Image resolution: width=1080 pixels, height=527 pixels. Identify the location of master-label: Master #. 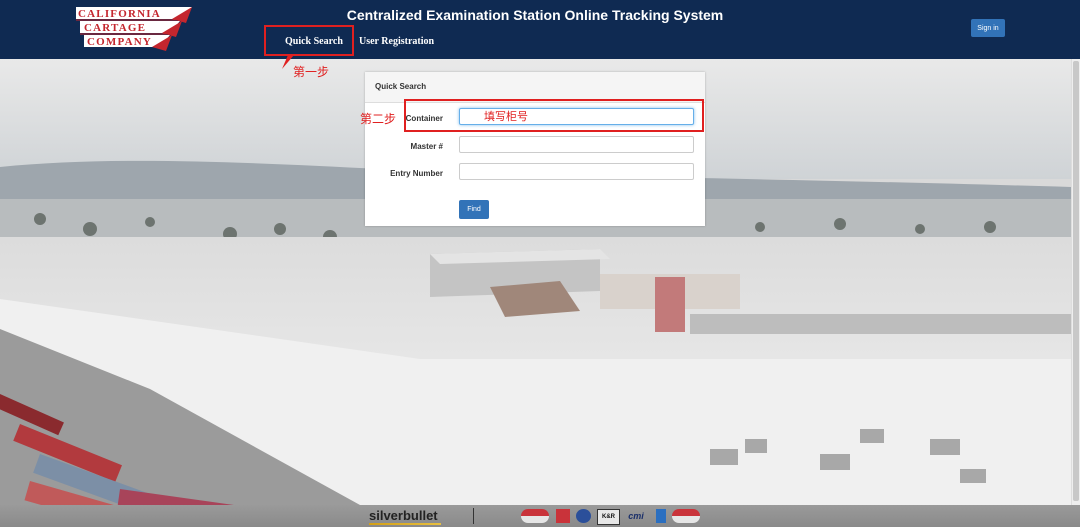
(426, 146).